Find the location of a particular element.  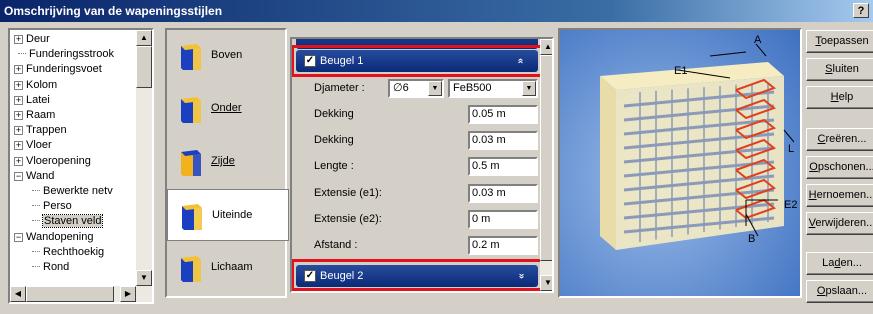

category-label: Uiteinde is located at coordinates (232, 215).